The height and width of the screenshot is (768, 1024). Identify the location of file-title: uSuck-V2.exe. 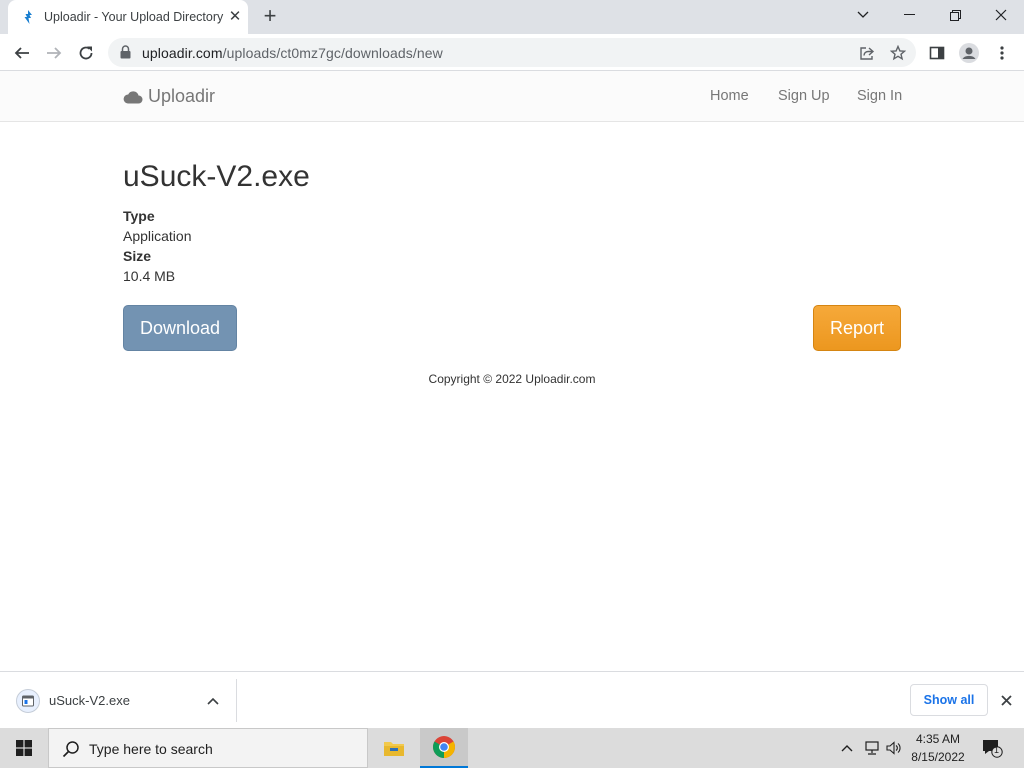
(216, 176).